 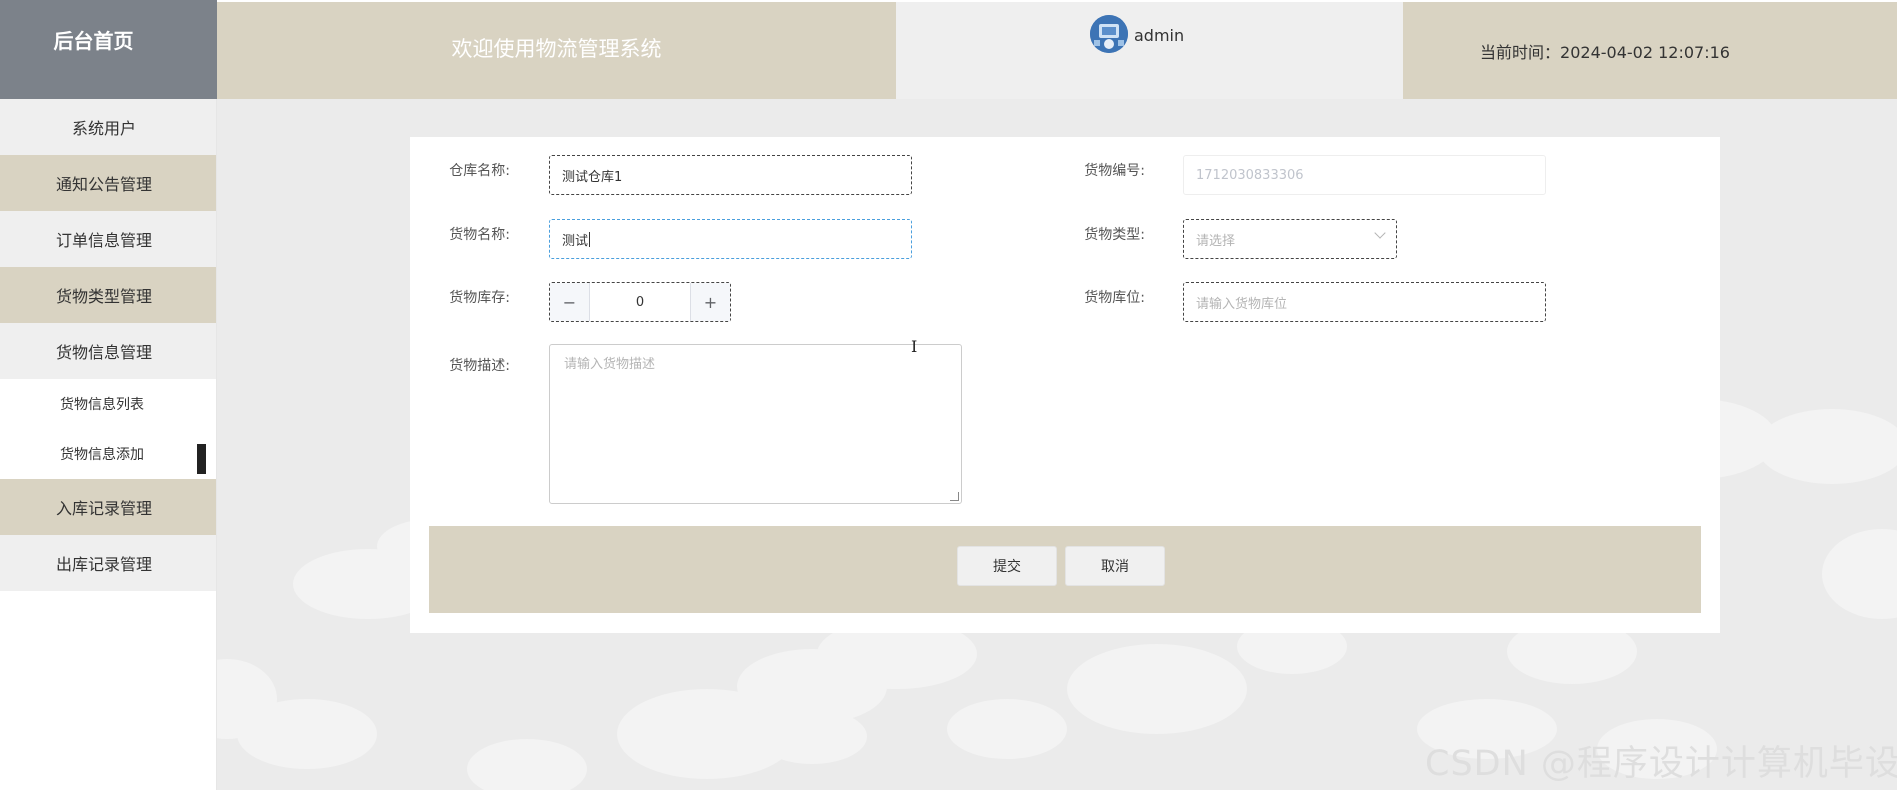 I want to click on goods-name-input: 测试, so click(x=730, y=239).